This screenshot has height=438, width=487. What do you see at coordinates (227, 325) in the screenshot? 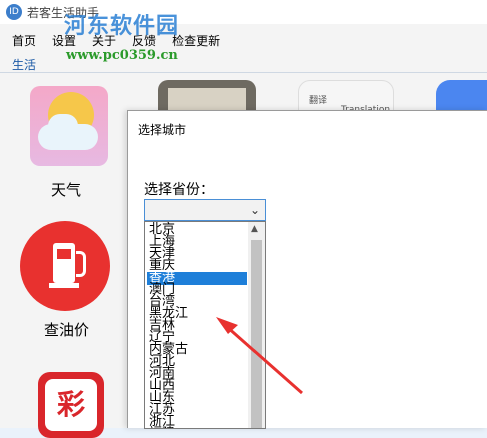
I see `arrow-head` at bounding box center [227, 325].